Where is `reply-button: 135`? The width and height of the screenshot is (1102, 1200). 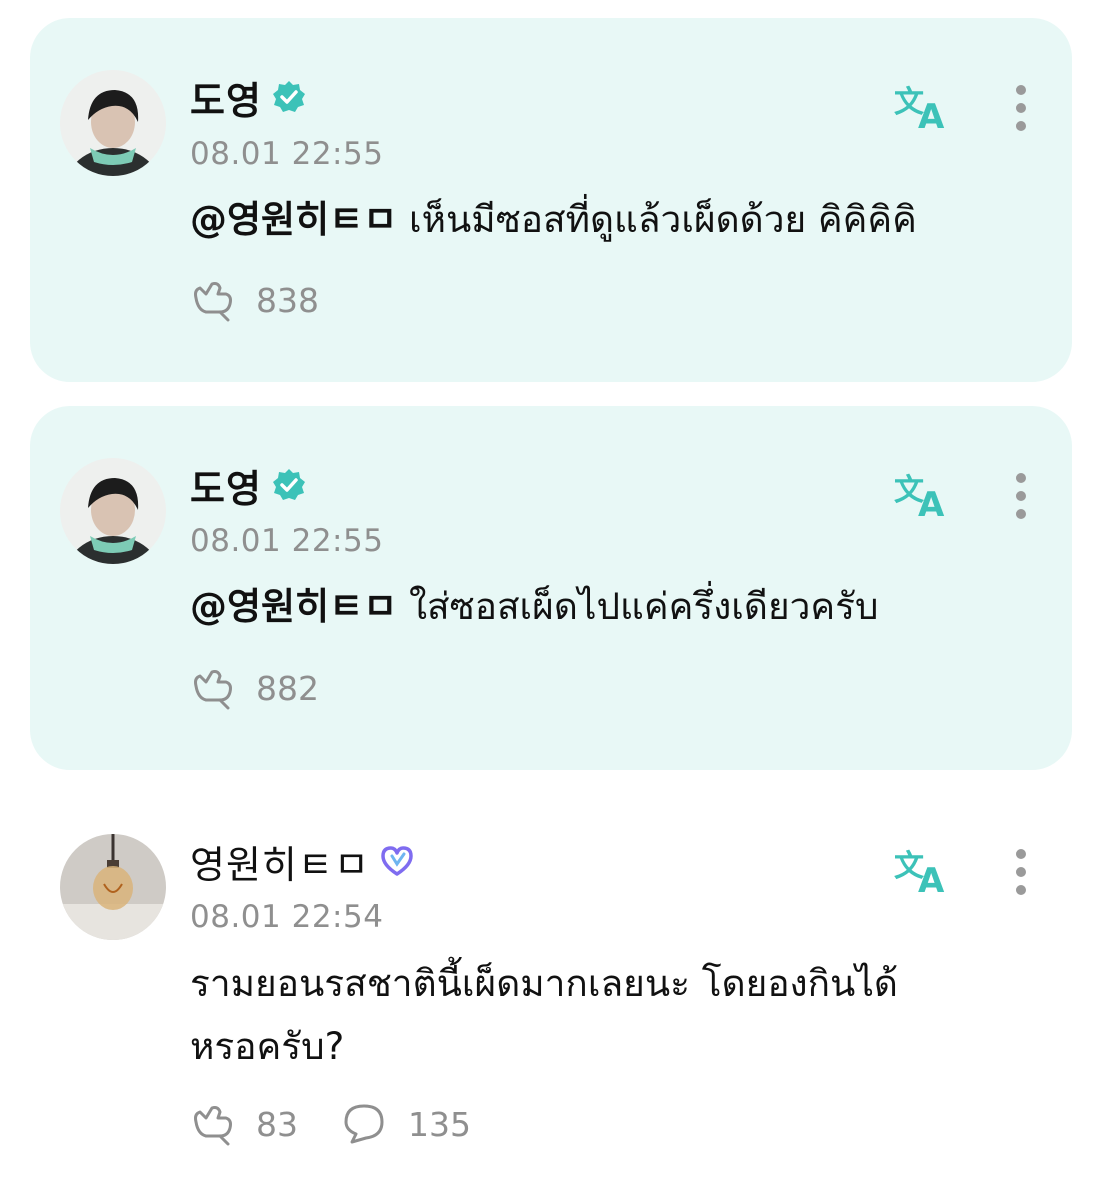
reply-button: 135 is located at coordinates (406, 1124).